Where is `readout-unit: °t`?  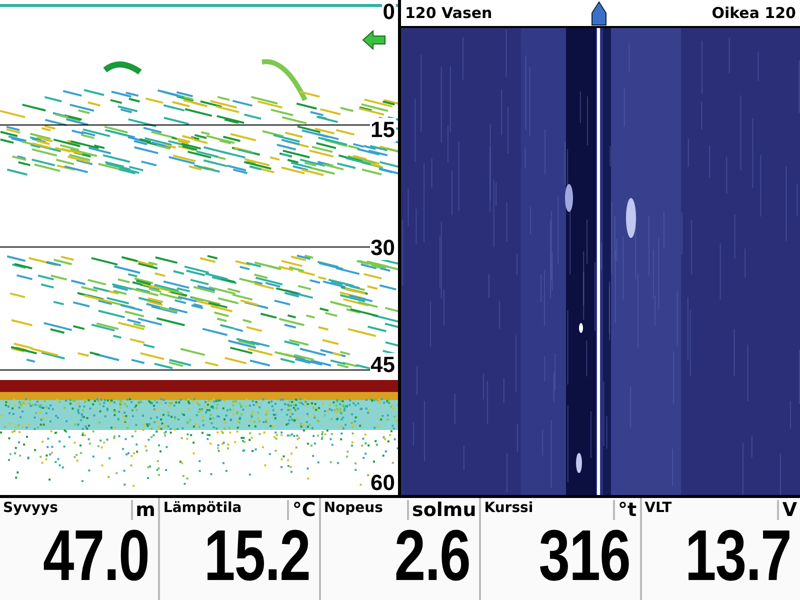 readout-unit: °t is located at coordinates (625, 510).